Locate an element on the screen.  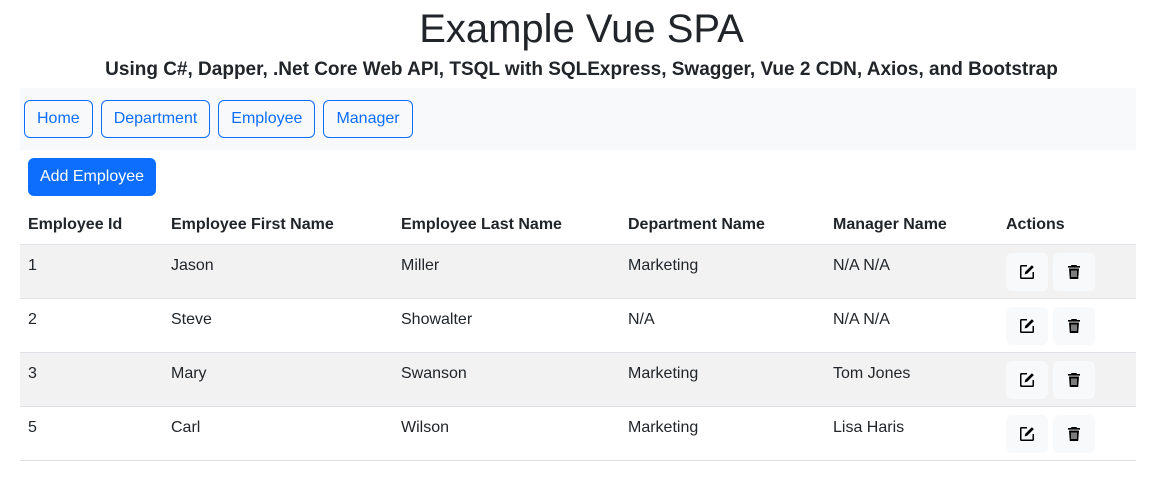
nav-manager-button: Manager is located at coordinates (368, 119).